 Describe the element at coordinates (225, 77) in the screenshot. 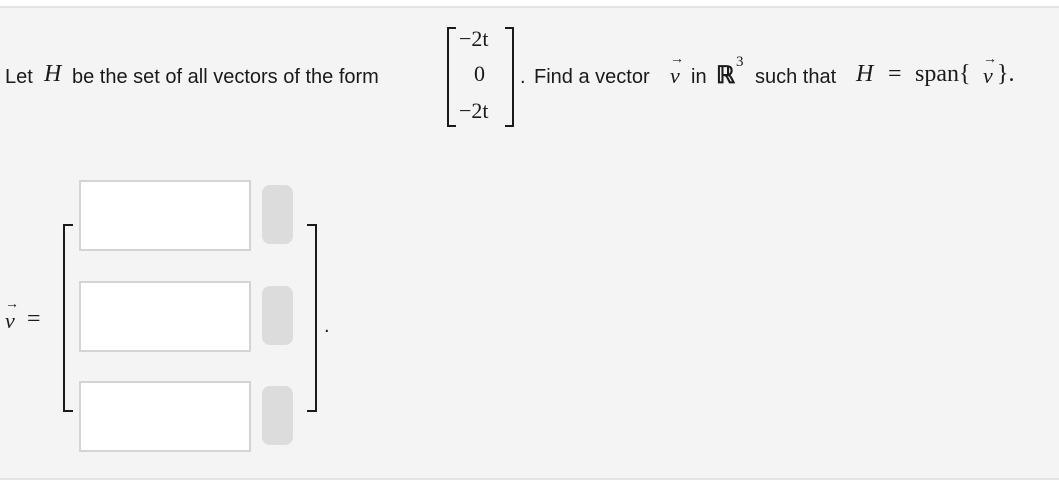

I see `intro-text-form: be the set of all vectors of the form` at that location.